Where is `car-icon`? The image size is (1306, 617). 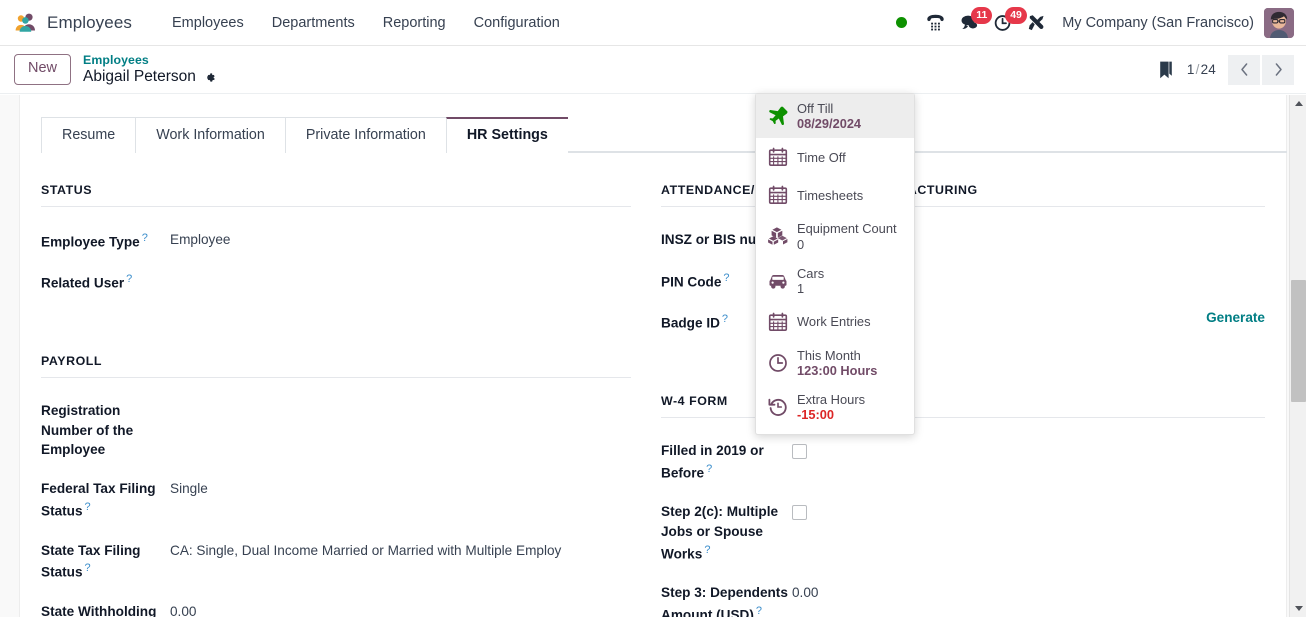 car-icon is located at coordinates (778, 281).